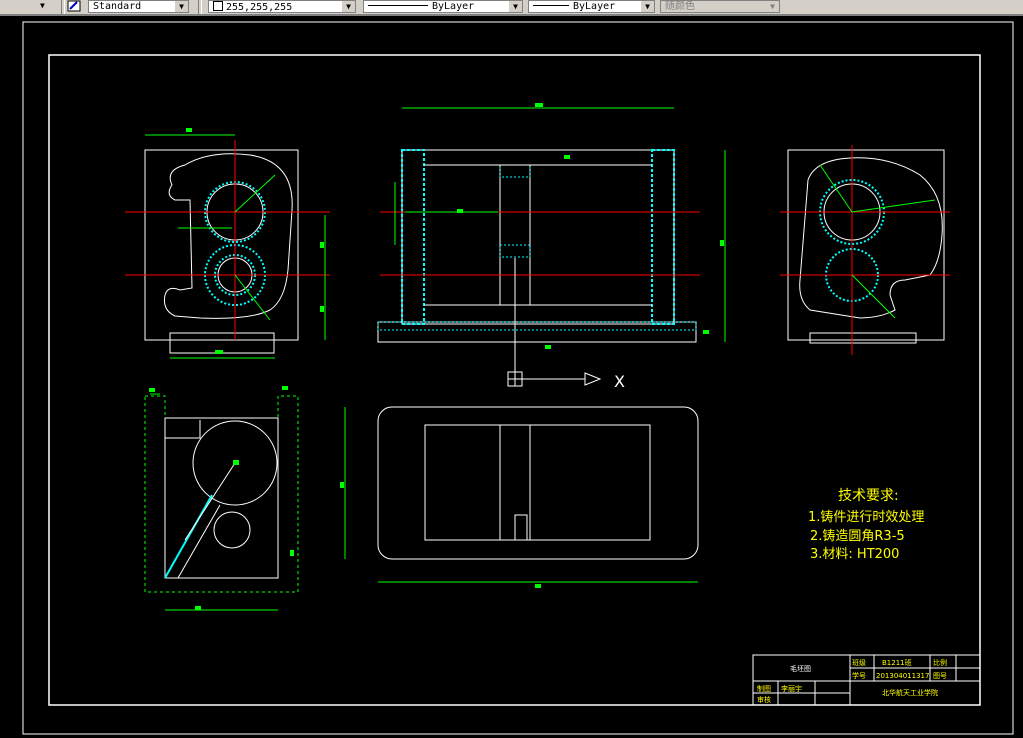 The width and height of the screenshot is (1023, 738). Describe the element at coordinates (791, 688) in the screenshot. I see `drawn-value: 李丽宇` at that location.